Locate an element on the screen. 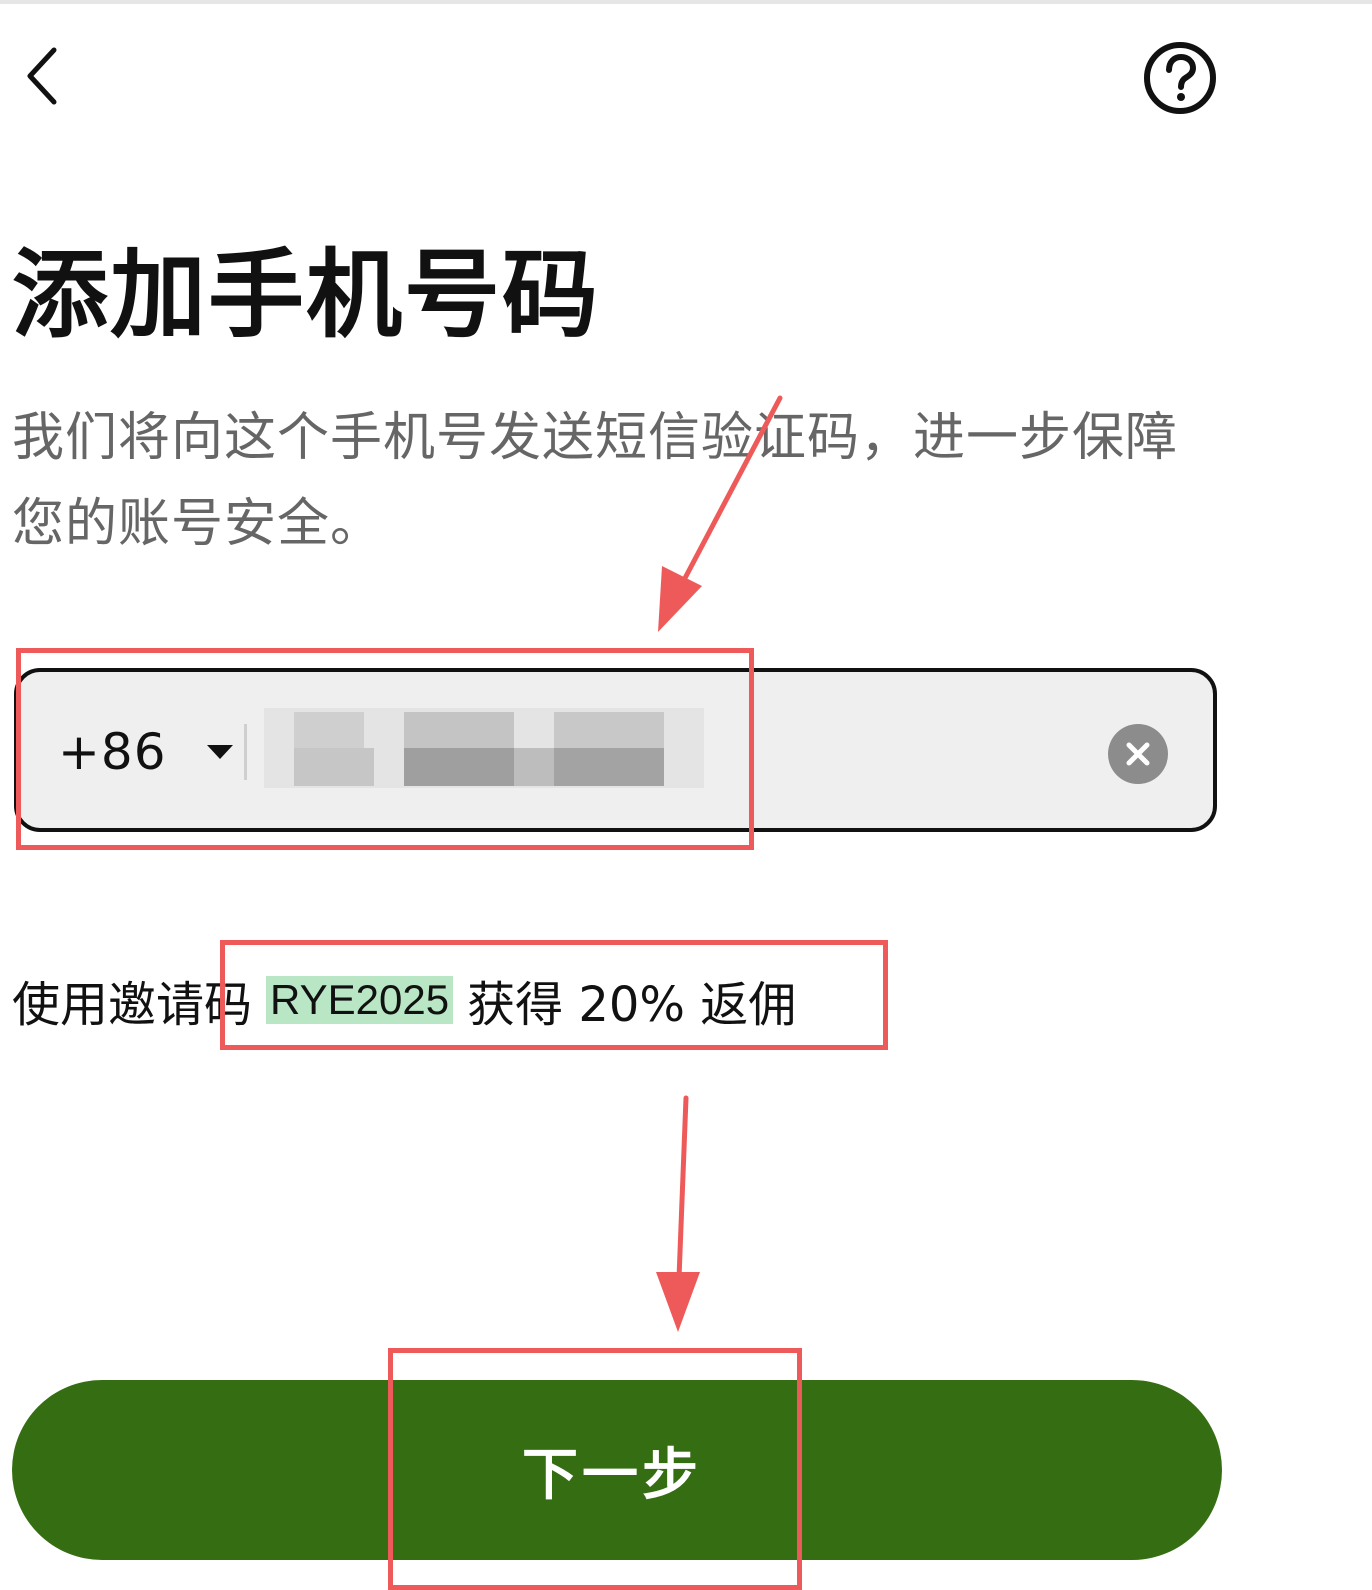  clear-input-button is located at coordinates (1138, 754).